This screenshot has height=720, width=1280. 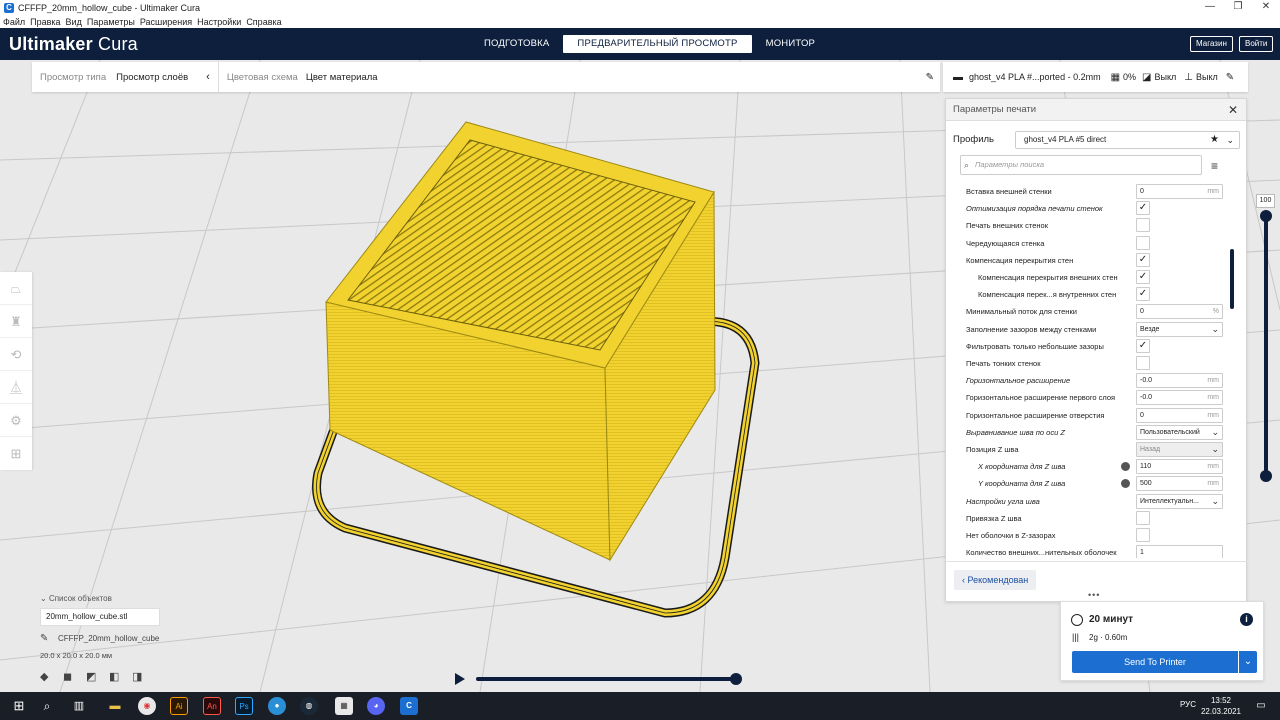 What do you see at coordinates (1127, 140) in the screenshot?
I see `profile-select: ghost_v4 PLA #5 direct ★ ⌄` at bounding box center [1127, 140].